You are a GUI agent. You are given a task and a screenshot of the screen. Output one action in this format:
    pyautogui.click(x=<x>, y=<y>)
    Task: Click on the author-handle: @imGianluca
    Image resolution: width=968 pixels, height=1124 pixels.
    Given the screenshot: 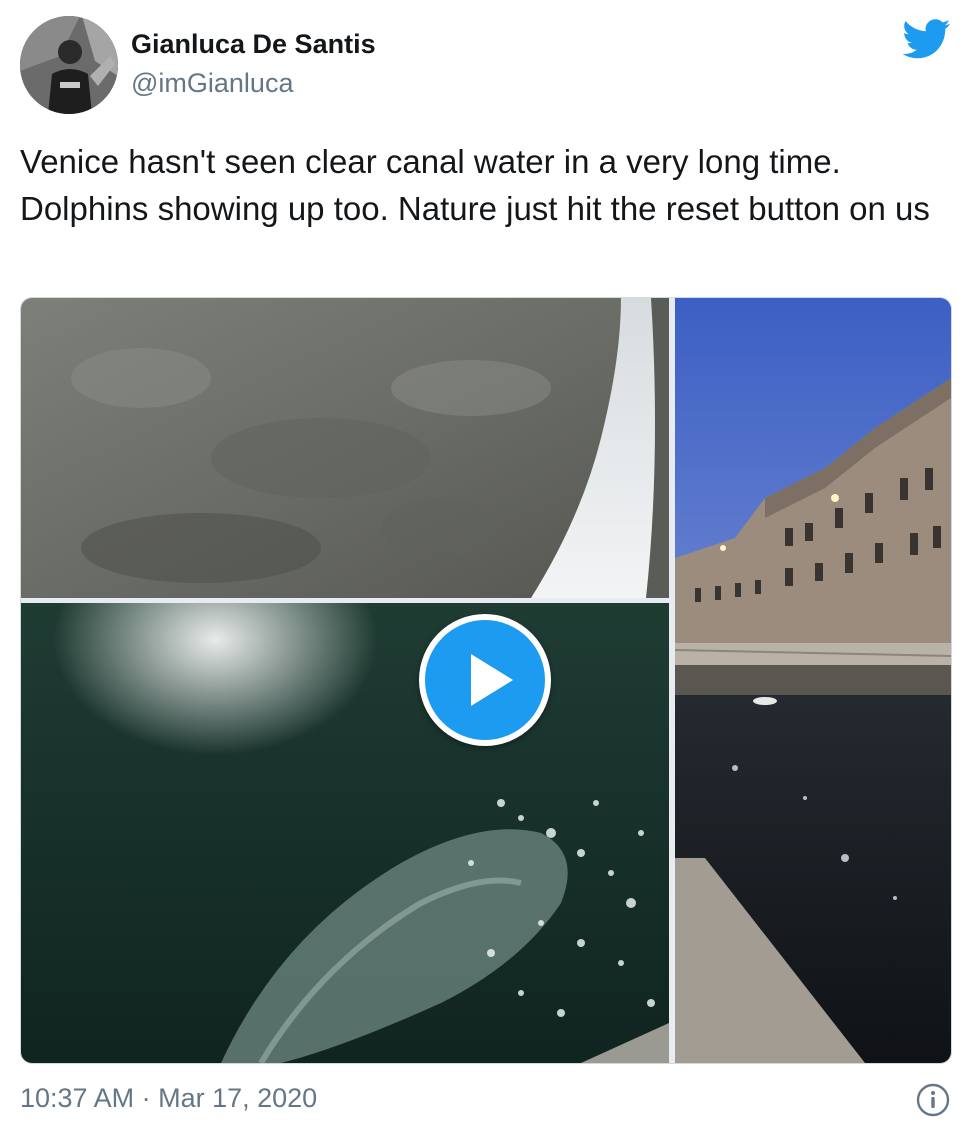 What is the action you would take?
    pyautogui.click(x=212, y=83)
    